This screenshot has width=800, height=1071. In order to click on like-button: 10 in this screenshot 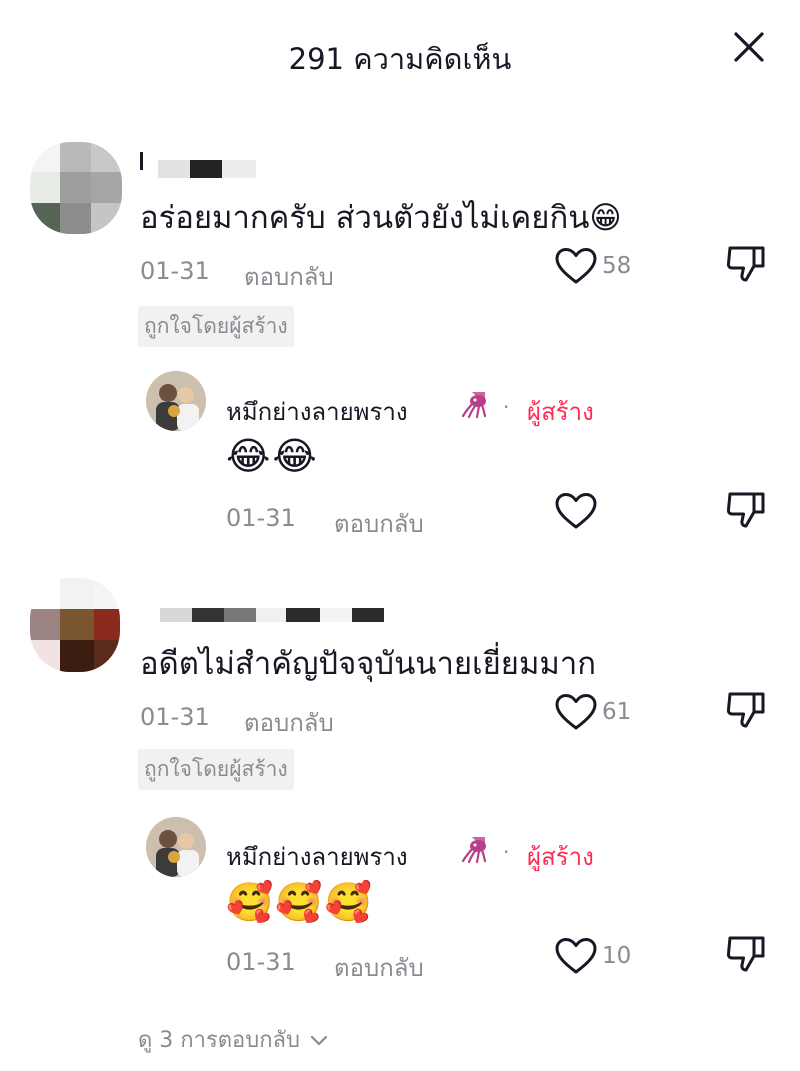, I will do `click(592, 956)`.